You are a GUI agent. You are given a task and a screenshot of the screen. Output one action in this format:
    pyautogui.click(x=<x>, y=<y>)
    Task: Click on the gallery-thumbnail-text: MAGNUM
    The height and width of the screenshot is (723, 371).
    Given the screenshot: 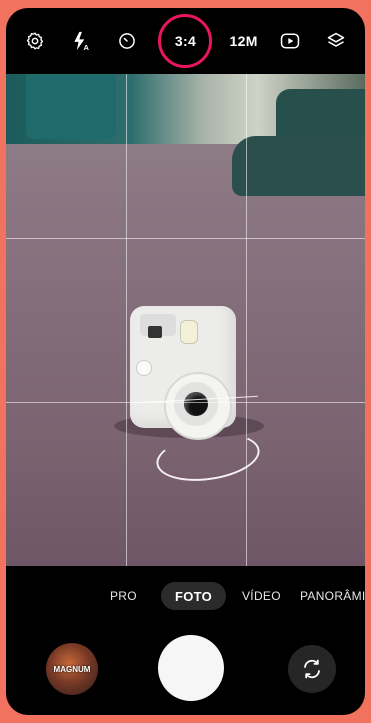 What is the action you would take?
    pyautogui.click(x=72, y=669)
    